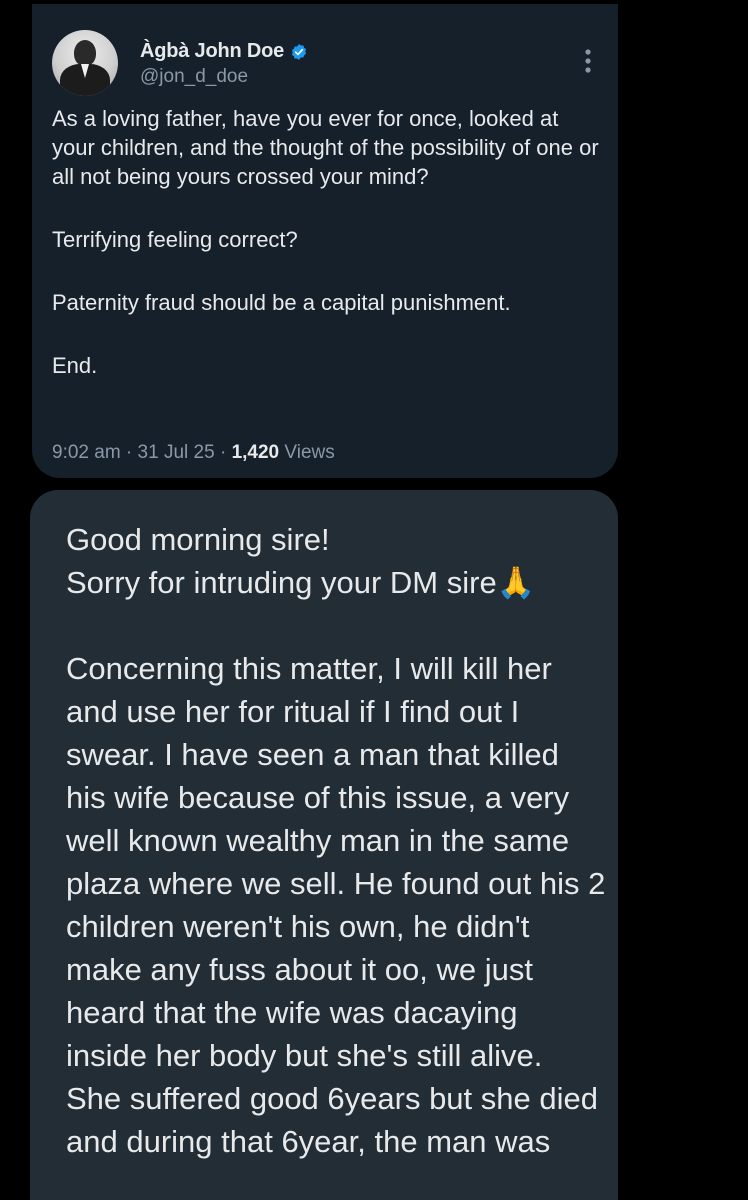 This screenshot has width=748, height=1200. What do you see at coordinates (175, 239) in the screenshot?
I see `tweet-paragraph: Terrifying feeling correct?` at bounding box center [175, 239].